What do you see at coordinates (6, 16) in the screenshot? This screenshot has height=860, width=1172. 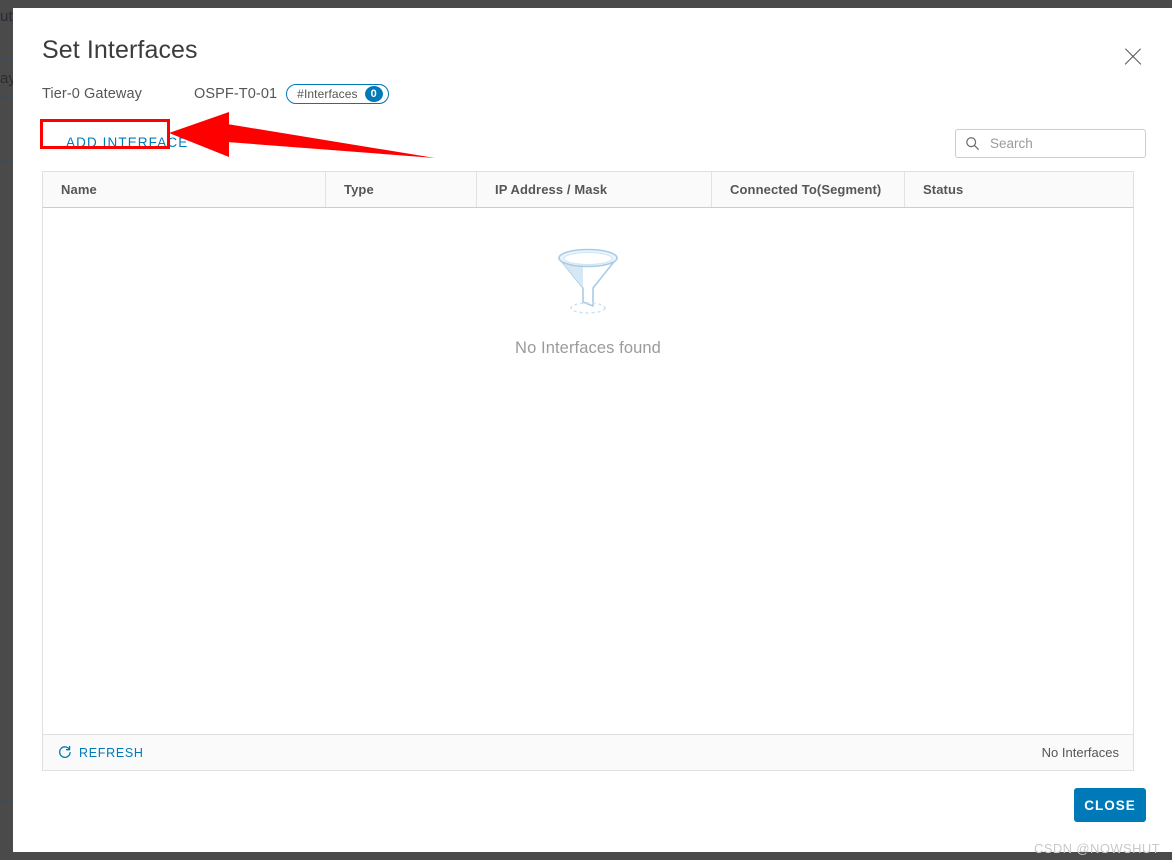 I see `backdrop-text-fragment: ut` at bounding box center [6, 16].